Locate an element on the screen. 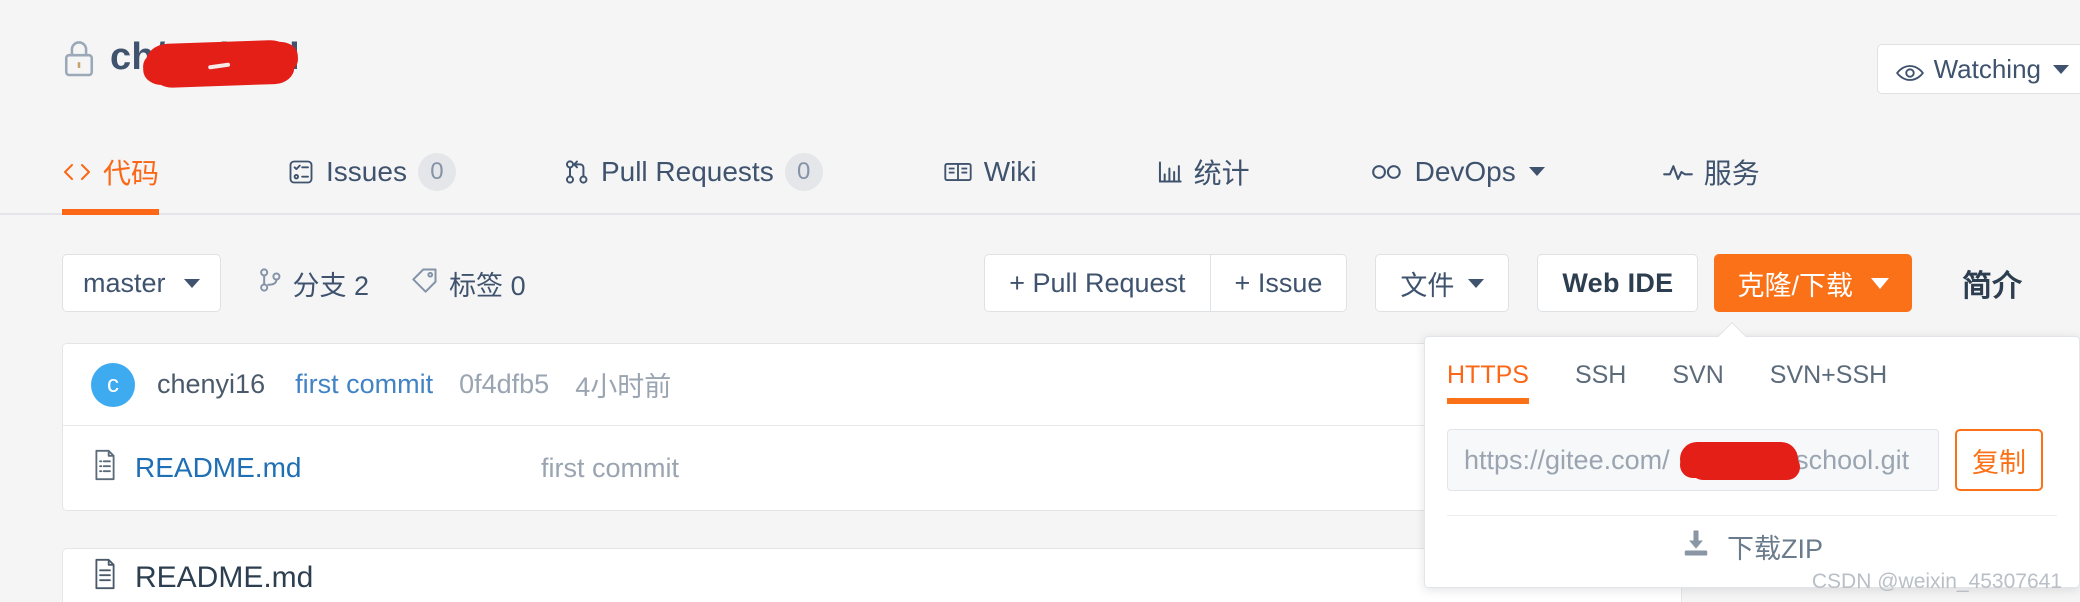 This screenshot has height=602, width=2080. tab-devops-label: DevOps is located at coordinates (1465, 171).